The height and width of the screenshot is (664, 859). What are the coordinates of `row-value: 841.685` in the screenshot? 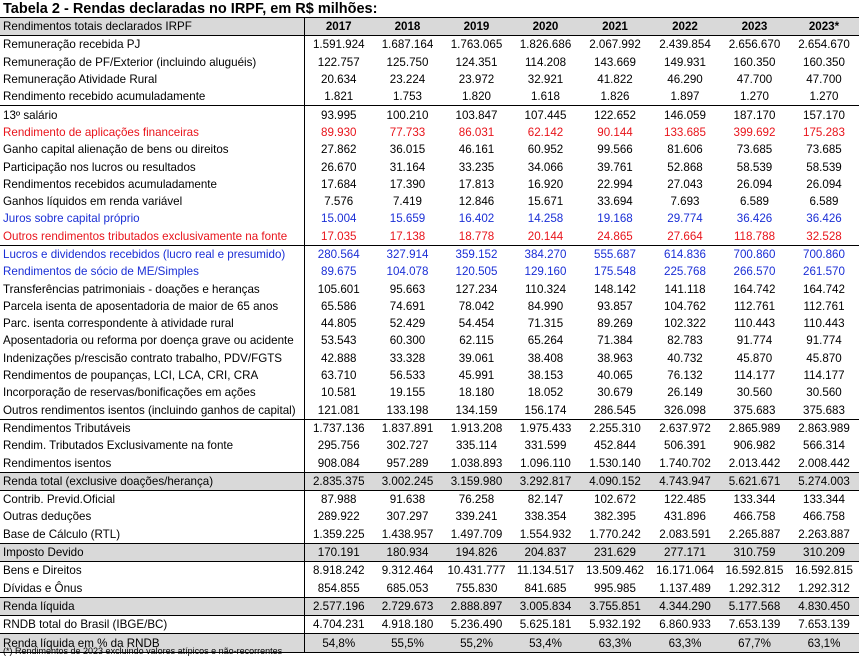 It's located at (545, 588).